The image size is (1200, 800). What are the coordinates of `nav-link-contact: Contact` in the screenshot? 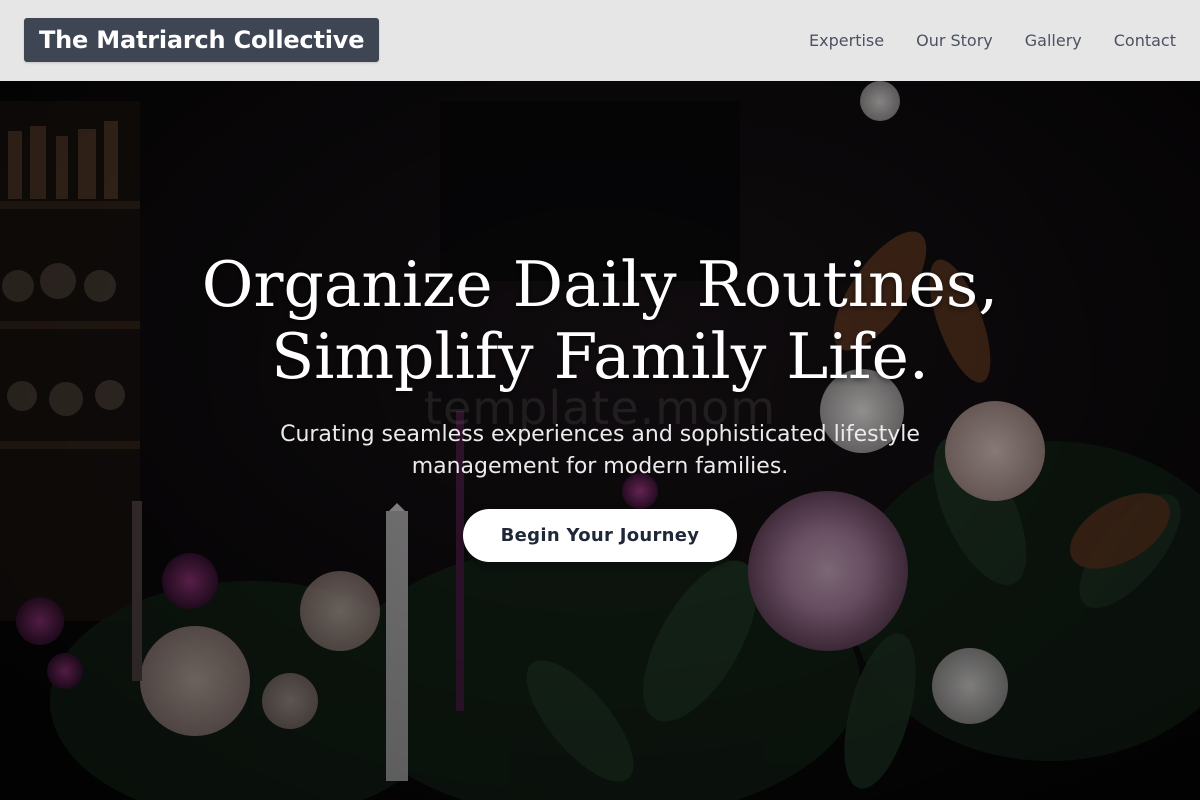 It's located at (1145, 40).